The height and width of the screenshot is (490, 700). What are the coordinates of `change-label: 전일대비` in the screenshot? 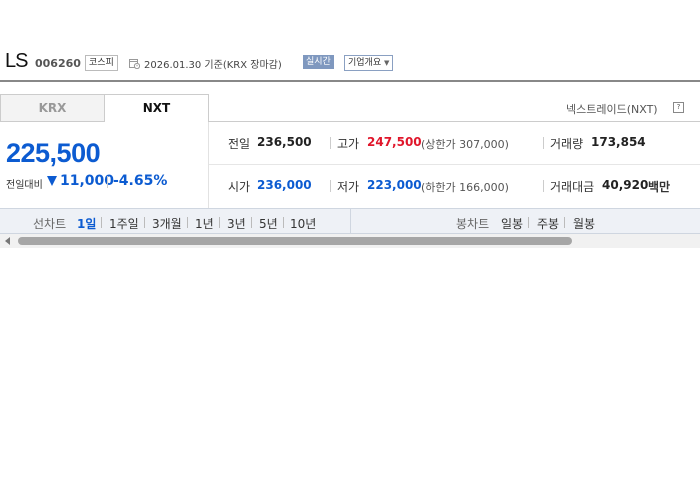 It's located at (24, 185).